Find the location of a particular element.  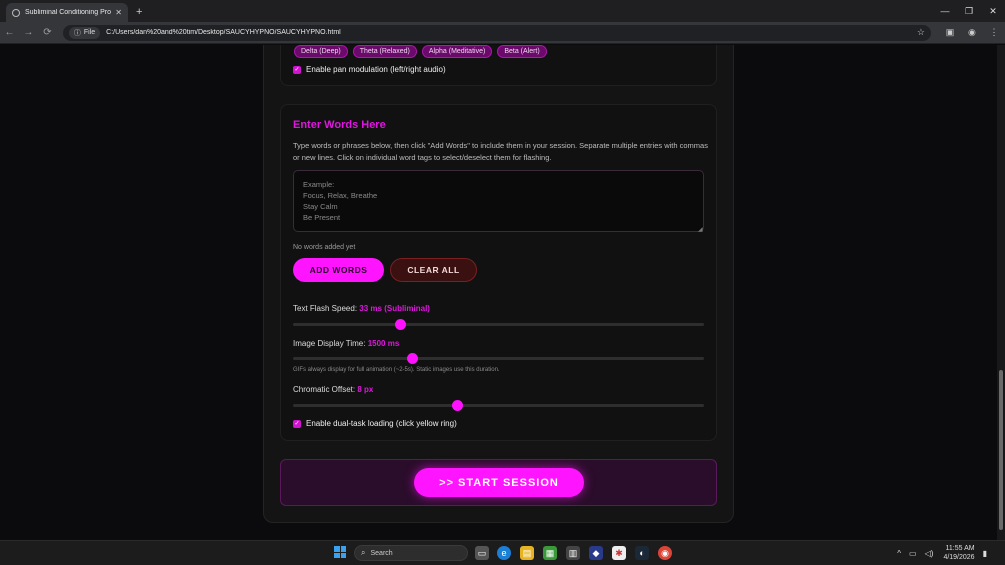

browser-tab: Subliminal Conditioning Progr... ✕ is located at coordinates (67, 12).